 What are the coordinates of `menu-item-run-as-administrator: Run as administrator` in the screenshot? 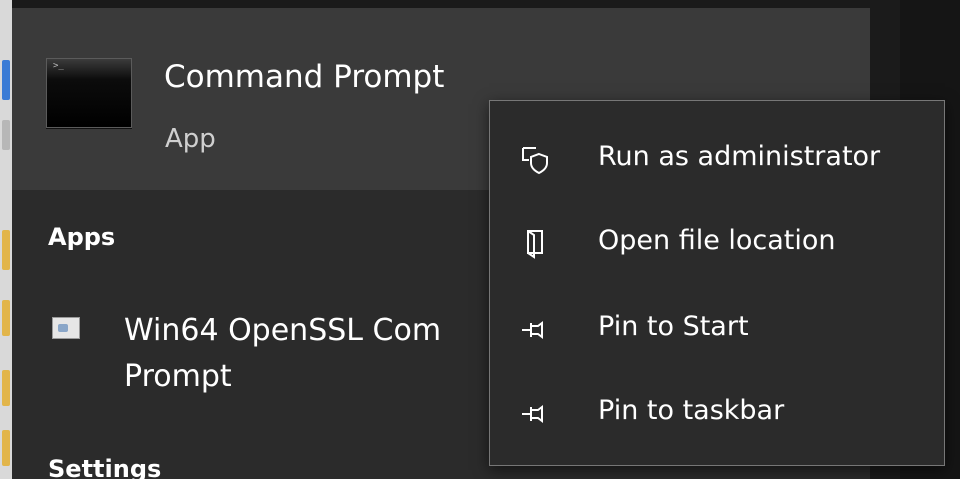 It's located at (717, 159).